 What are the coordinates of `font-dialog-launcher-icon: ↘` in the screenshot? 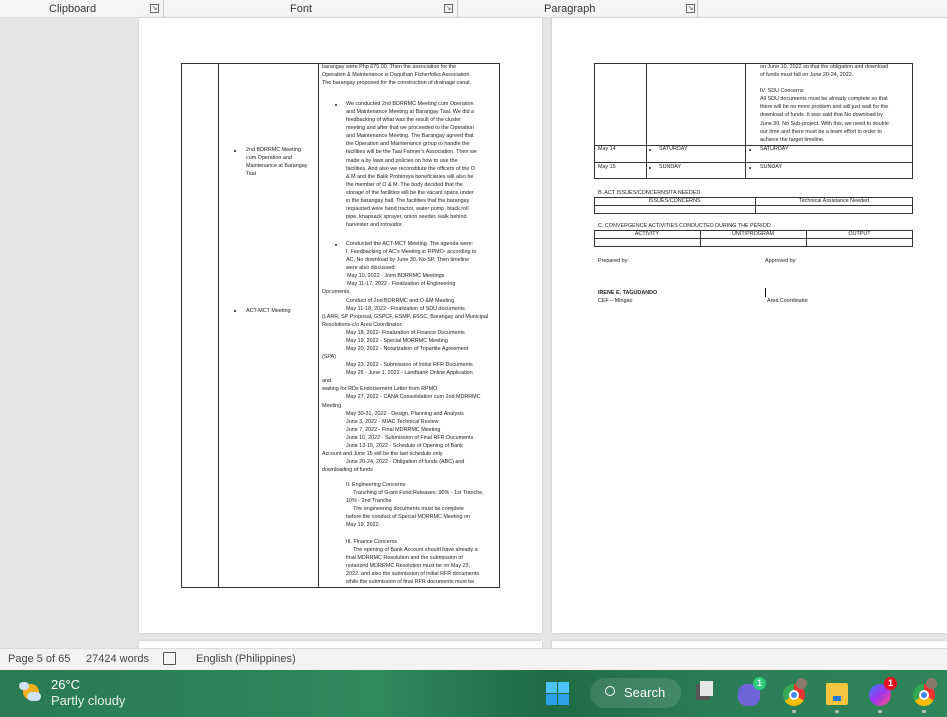 It's located at (448, 8).